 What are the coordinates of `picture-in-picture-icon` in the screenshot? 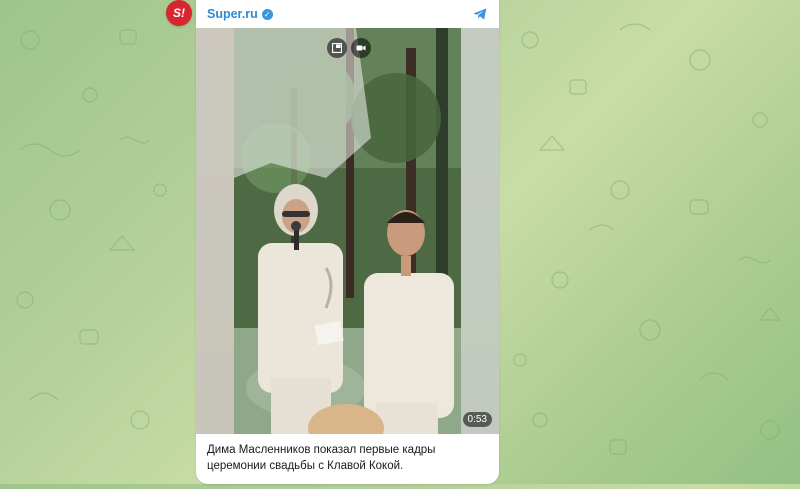 It's located at (337, 48).